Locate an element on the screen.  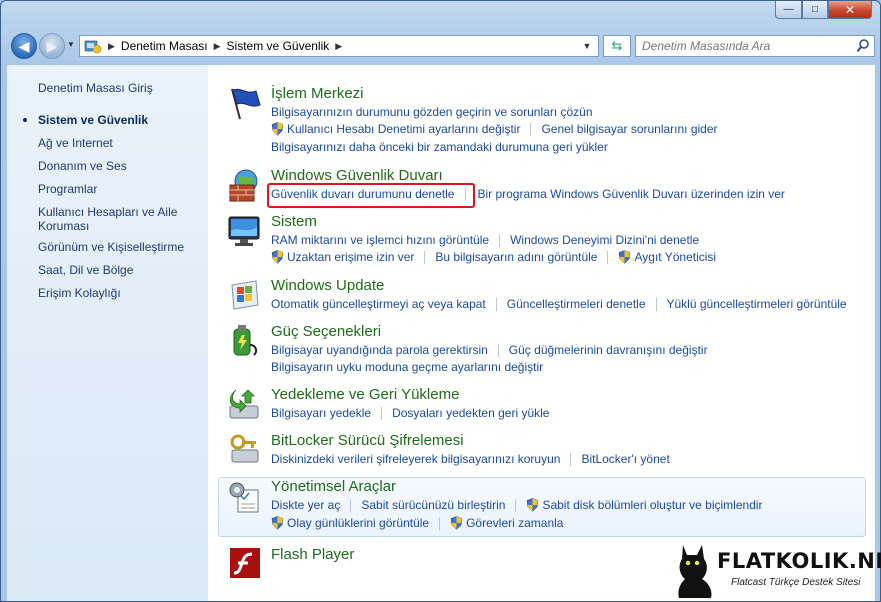
category-title: Güç Seçenekleri is located at coordinates (326, 331).